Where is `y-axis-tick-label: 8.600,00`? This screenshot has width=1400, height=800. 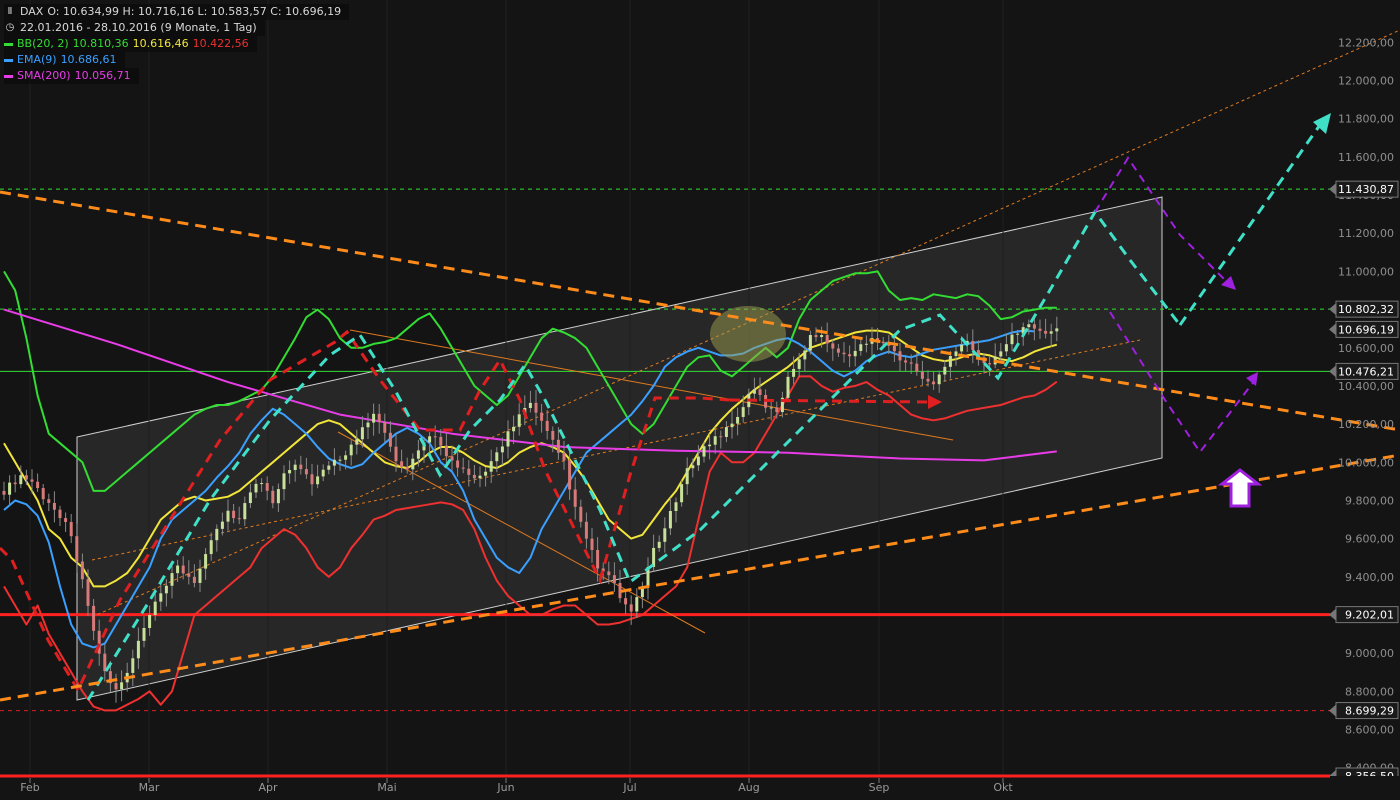 y-axis-tick-label: 8.600,00 is located at coordinates (1369, 730).